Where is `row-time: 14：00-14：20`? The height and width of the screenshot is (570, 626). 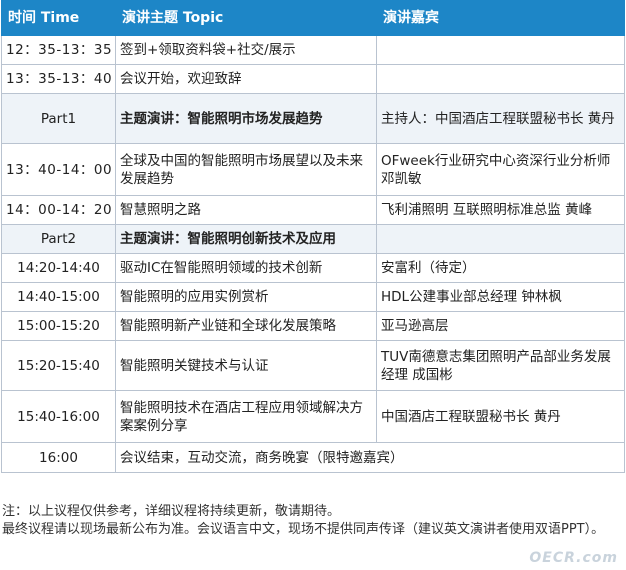 row-time: 14：00-14：20 is located at coordinates (58, 210).